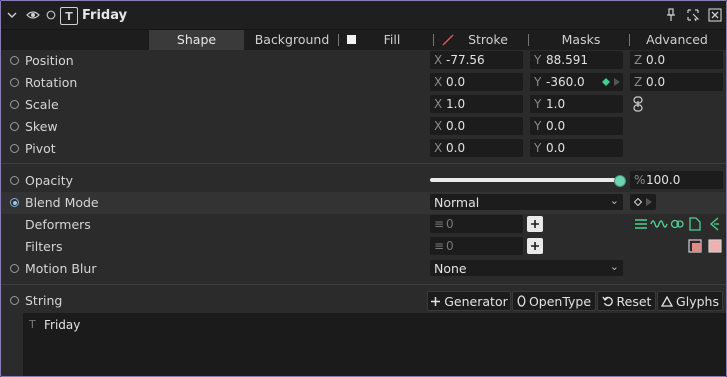 The width and height of the screenshot is (727, 377). What do you see at coordinates (450, 246) in the screenshot?
I see `filters-count: 0` at bounding box center [450, 246].